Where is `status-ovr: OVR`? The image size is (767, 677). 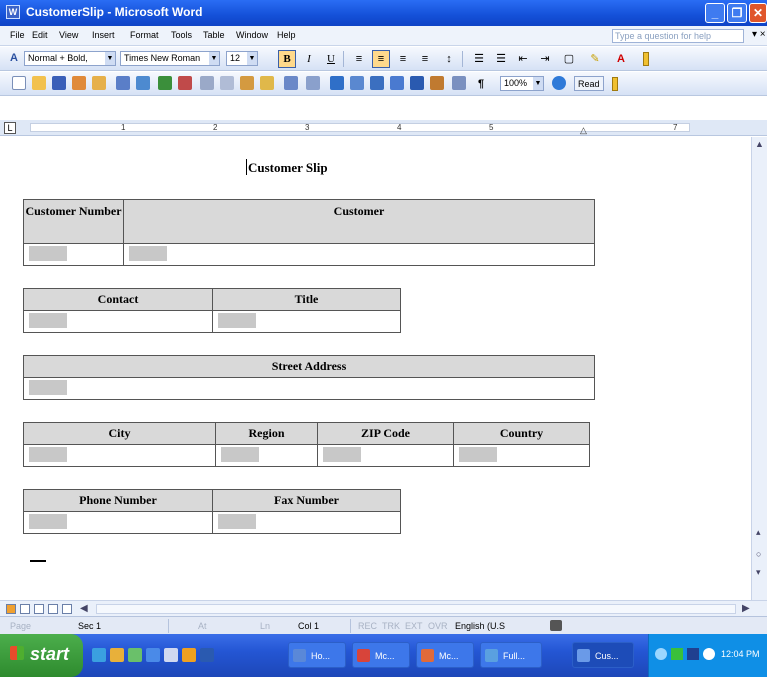 status-ovr: OVR is located at coordinates (438, 626).